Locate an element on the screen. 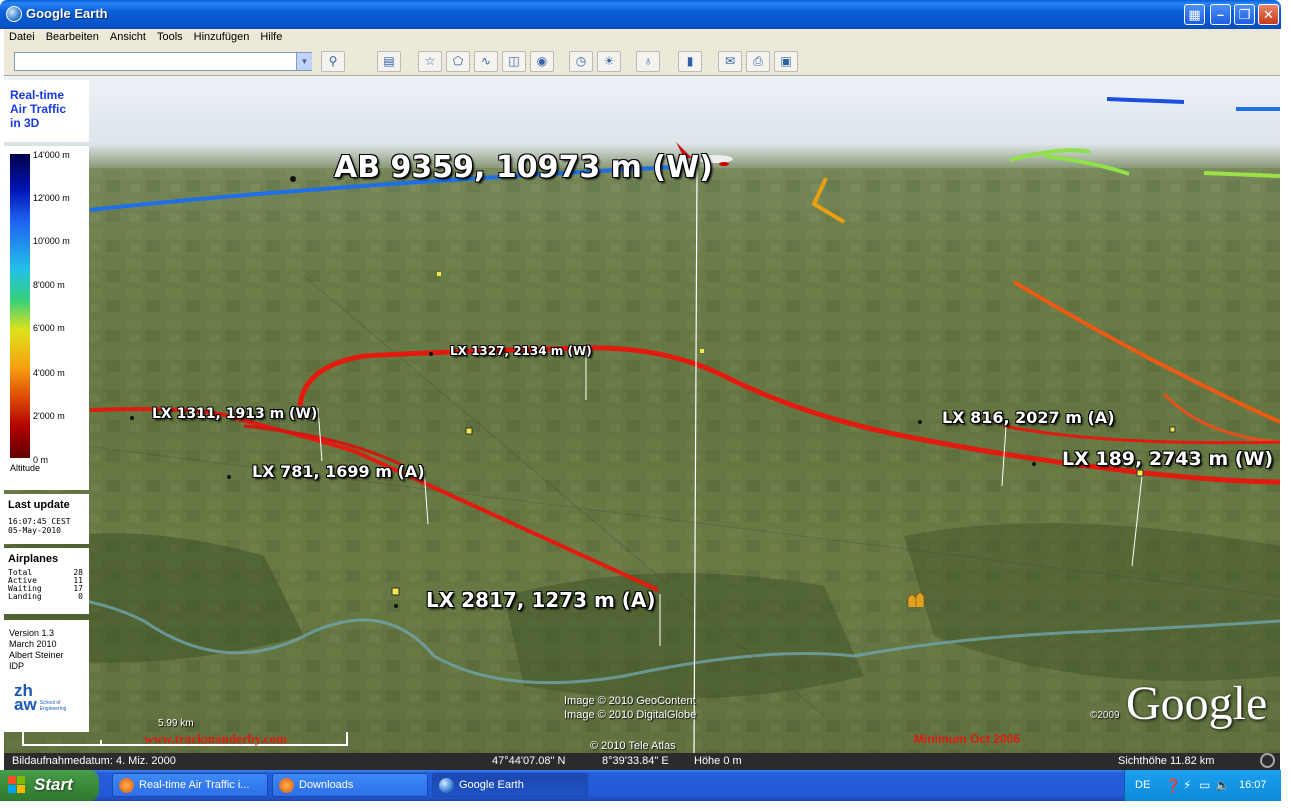 The image size is (1291, 811). flight-label-lx781: LX 781, 1699 m (A) is located at coordinates (338, 471).